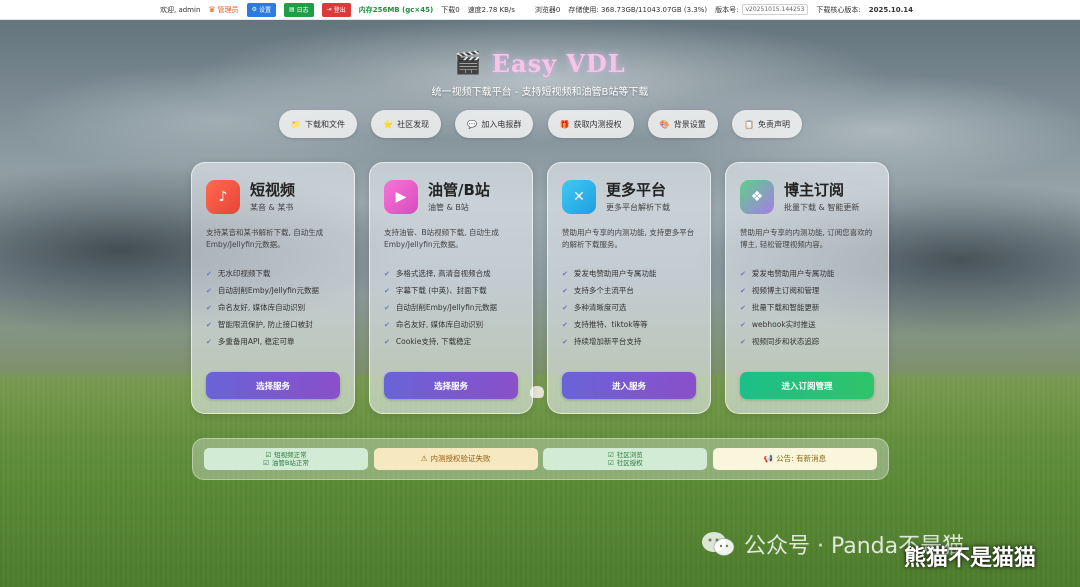 This screenshot has width=1080, height=587. I want to click on feature-item: ✔ 命名友好, 媒体库自动识别, so click(256, 307).